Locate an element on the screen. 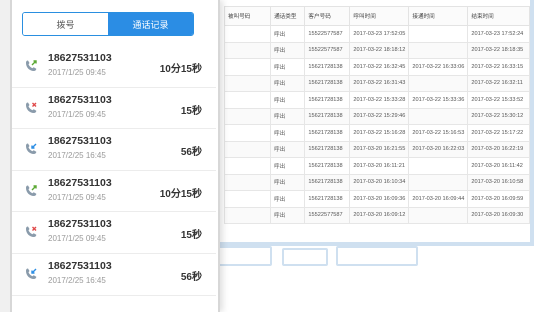  missed-call-icon is located at coordinates (31, 232).